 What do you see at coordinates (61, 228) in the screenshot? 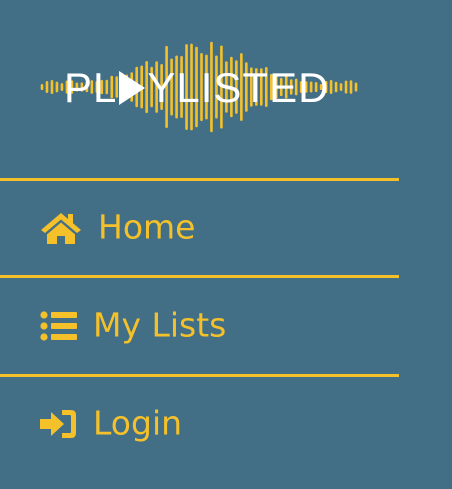
I see `home-icon` at bounding box center [61, 228].